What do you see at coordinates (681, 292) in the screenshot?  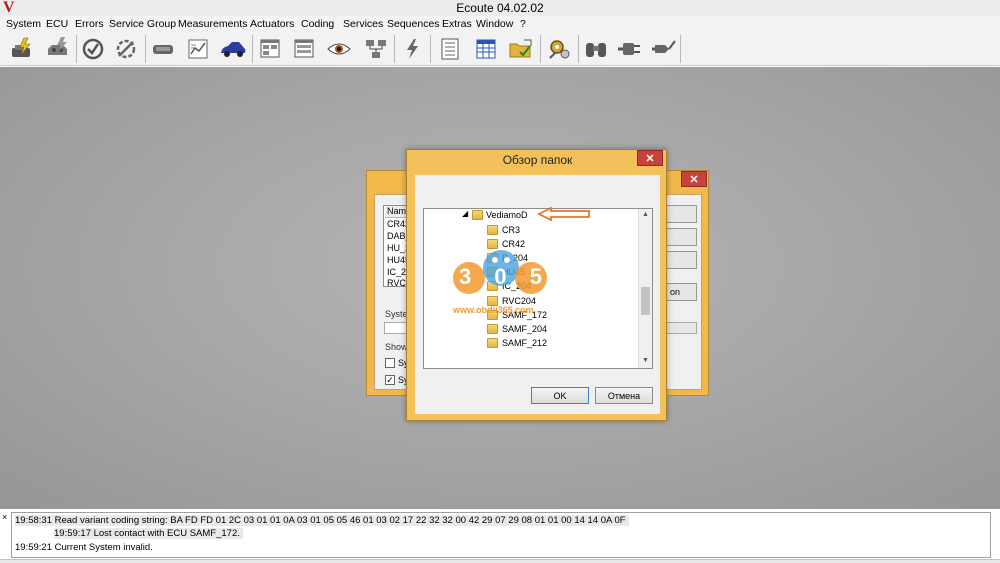 I see `side-button: on` at bounding box center [681, 292].